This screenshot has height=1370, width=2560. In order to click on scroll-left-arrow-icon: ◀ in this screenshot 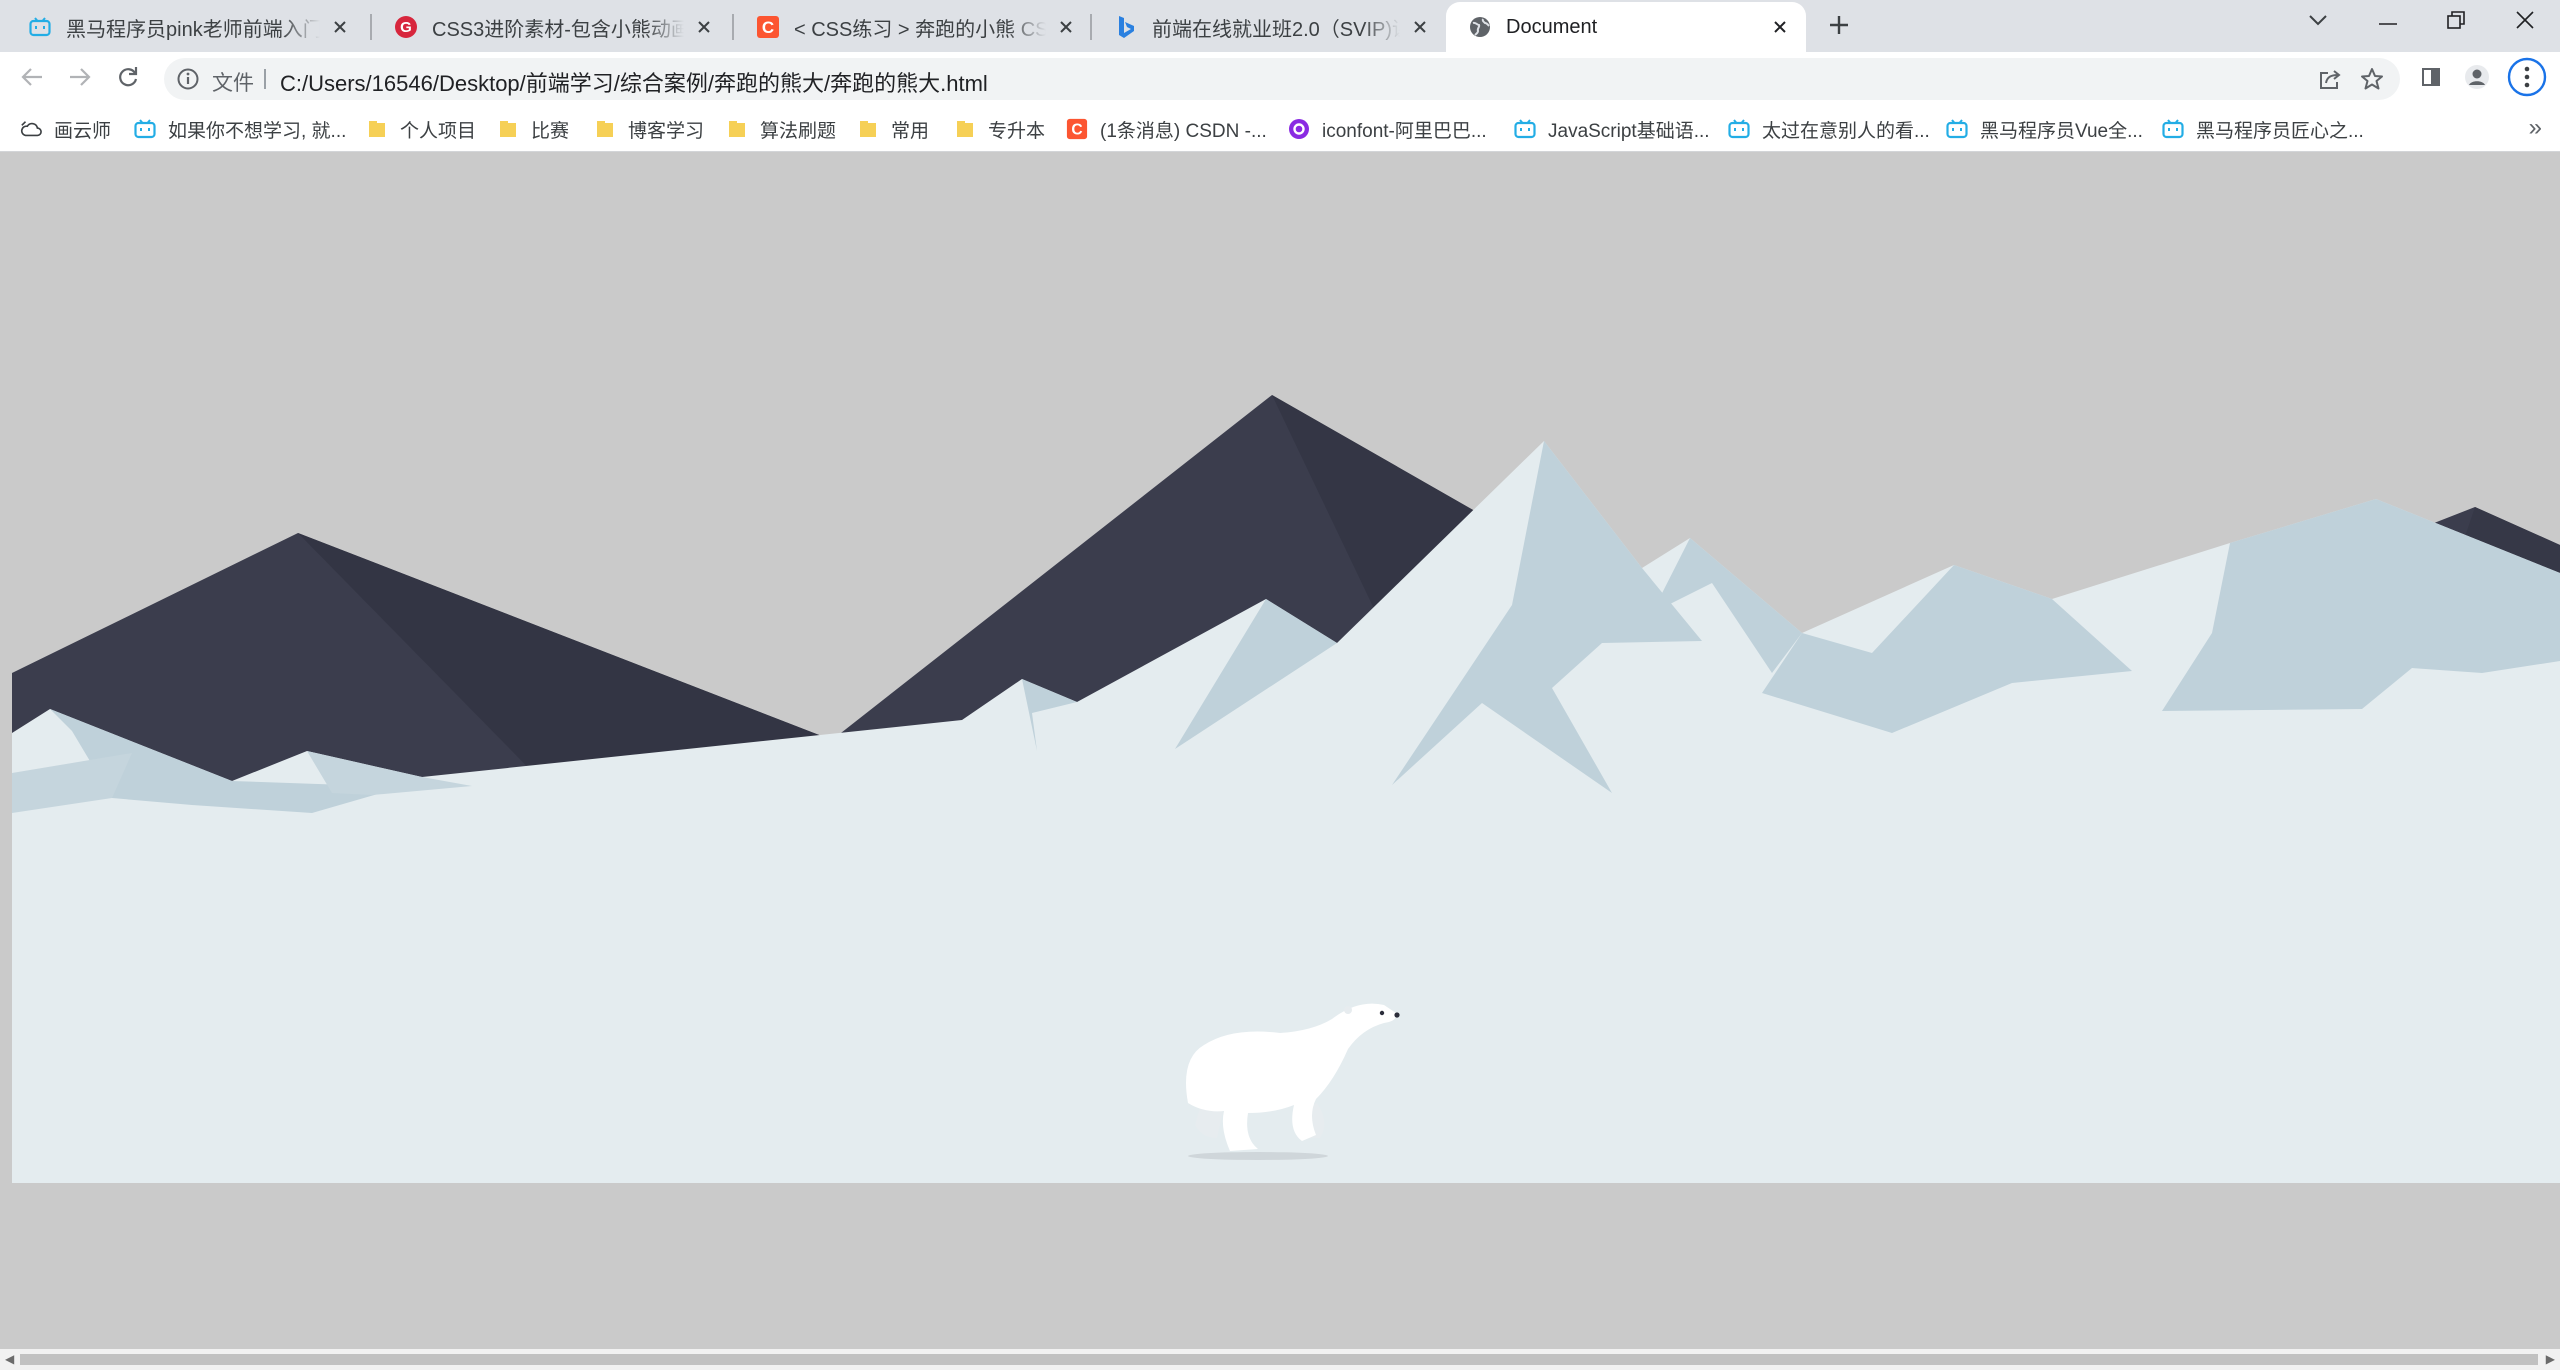, I will do `click(9, 1359)`.